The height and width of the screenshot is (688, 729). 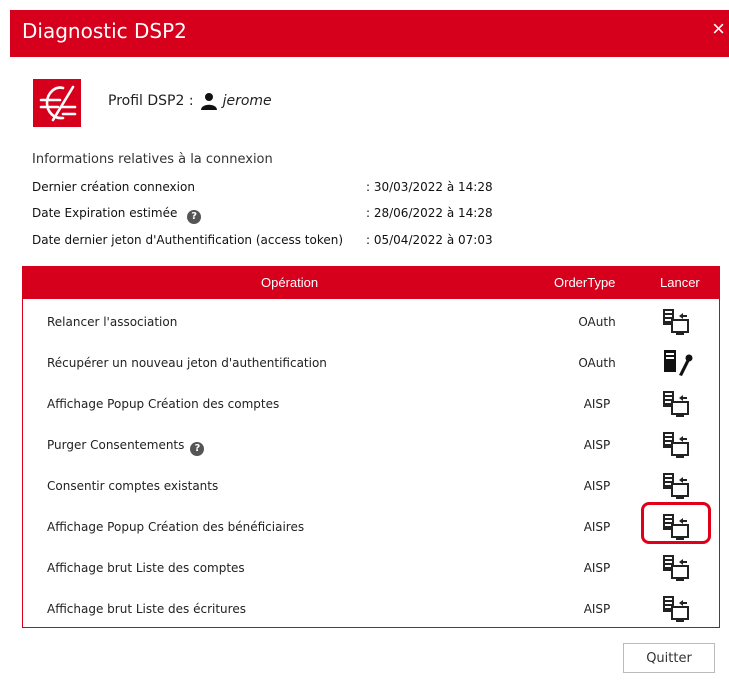 I want to click on info-row-last-connection: Dernier création connexion, so click(x=113, y=187).